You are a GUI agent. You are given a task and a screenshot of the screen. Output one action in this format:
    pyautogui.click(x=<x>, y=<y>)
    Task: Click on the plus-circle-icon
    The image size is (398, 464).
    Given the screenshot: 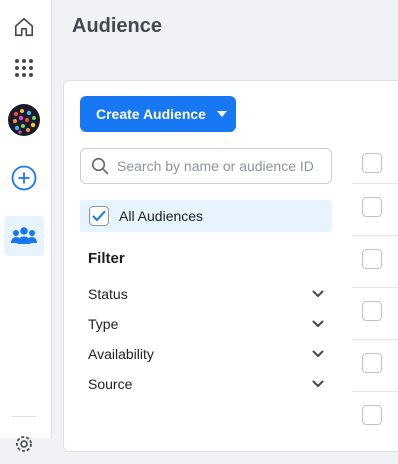 What is the action you would take?
    pyautogui.click(x=24, y=178)
    